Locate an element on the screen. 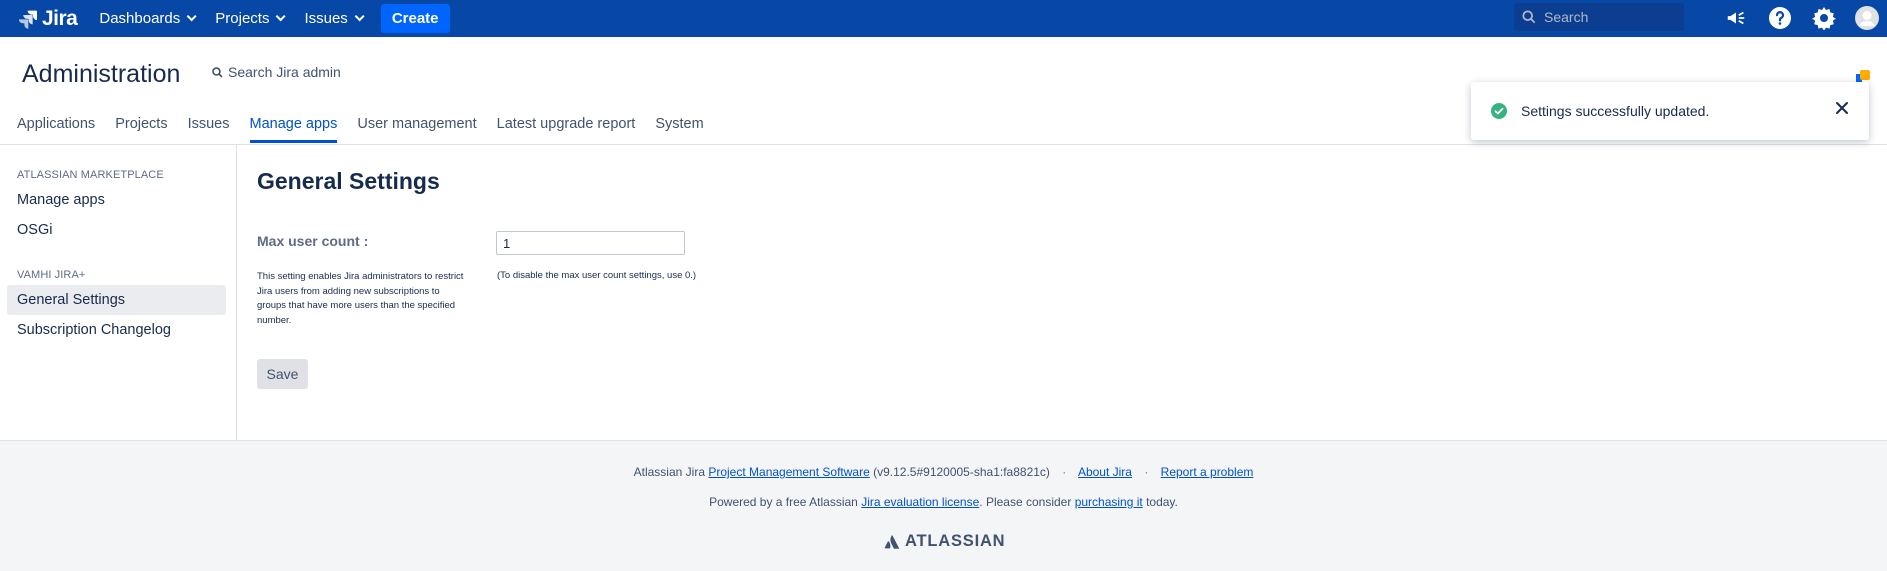 This screenshot has width=1887, height=571. section-title: General Settings is located at coordinates (348, 181).